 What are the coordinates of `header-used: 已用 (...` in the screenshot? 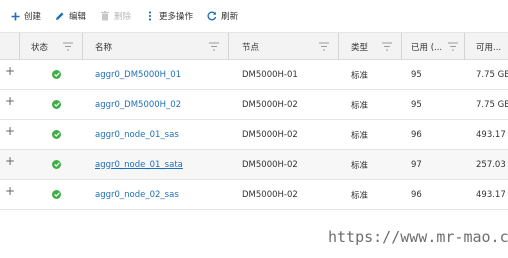 It's located at (433, 46).